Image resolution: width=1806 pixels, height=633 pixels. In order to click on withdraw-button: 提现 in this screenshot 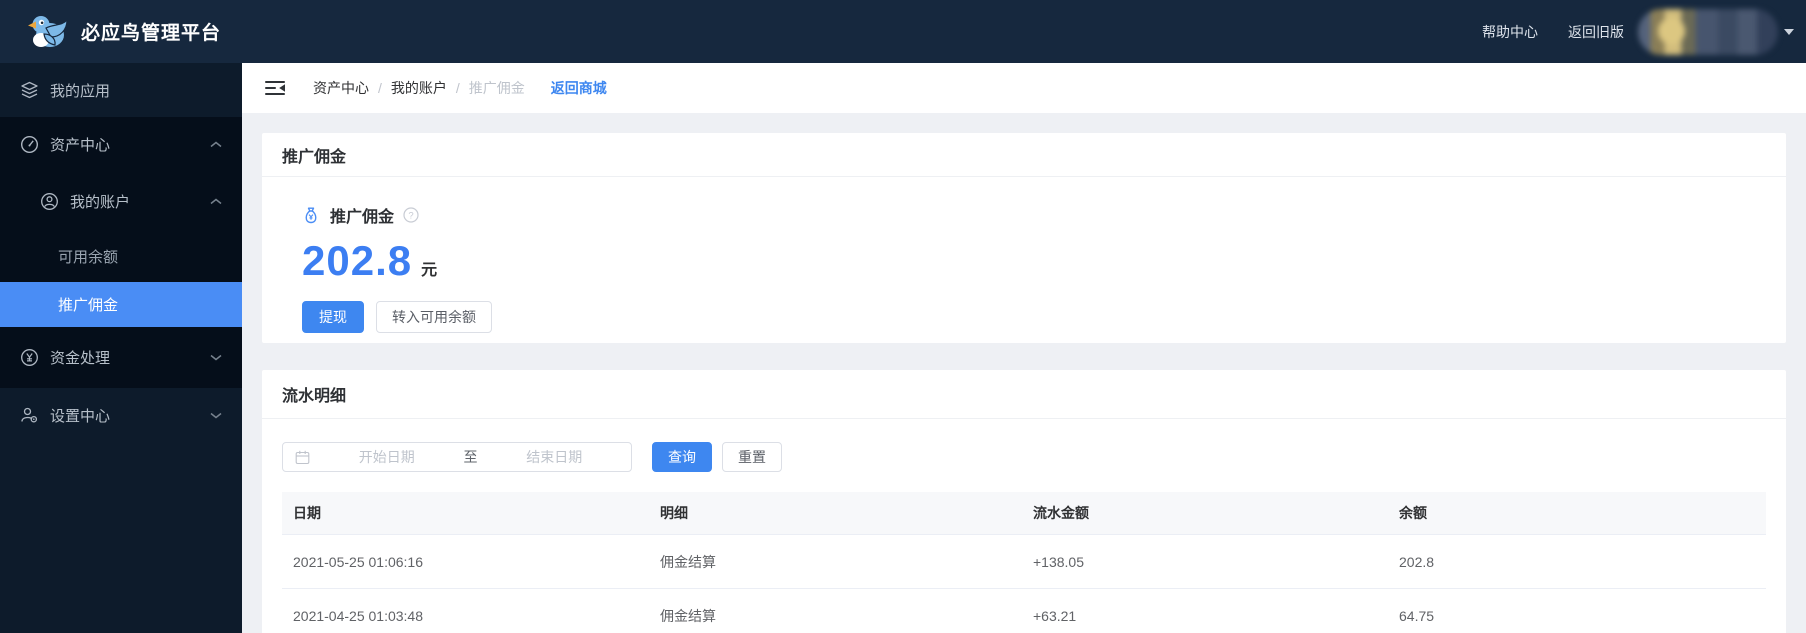, I will do `click(333, 317)`.